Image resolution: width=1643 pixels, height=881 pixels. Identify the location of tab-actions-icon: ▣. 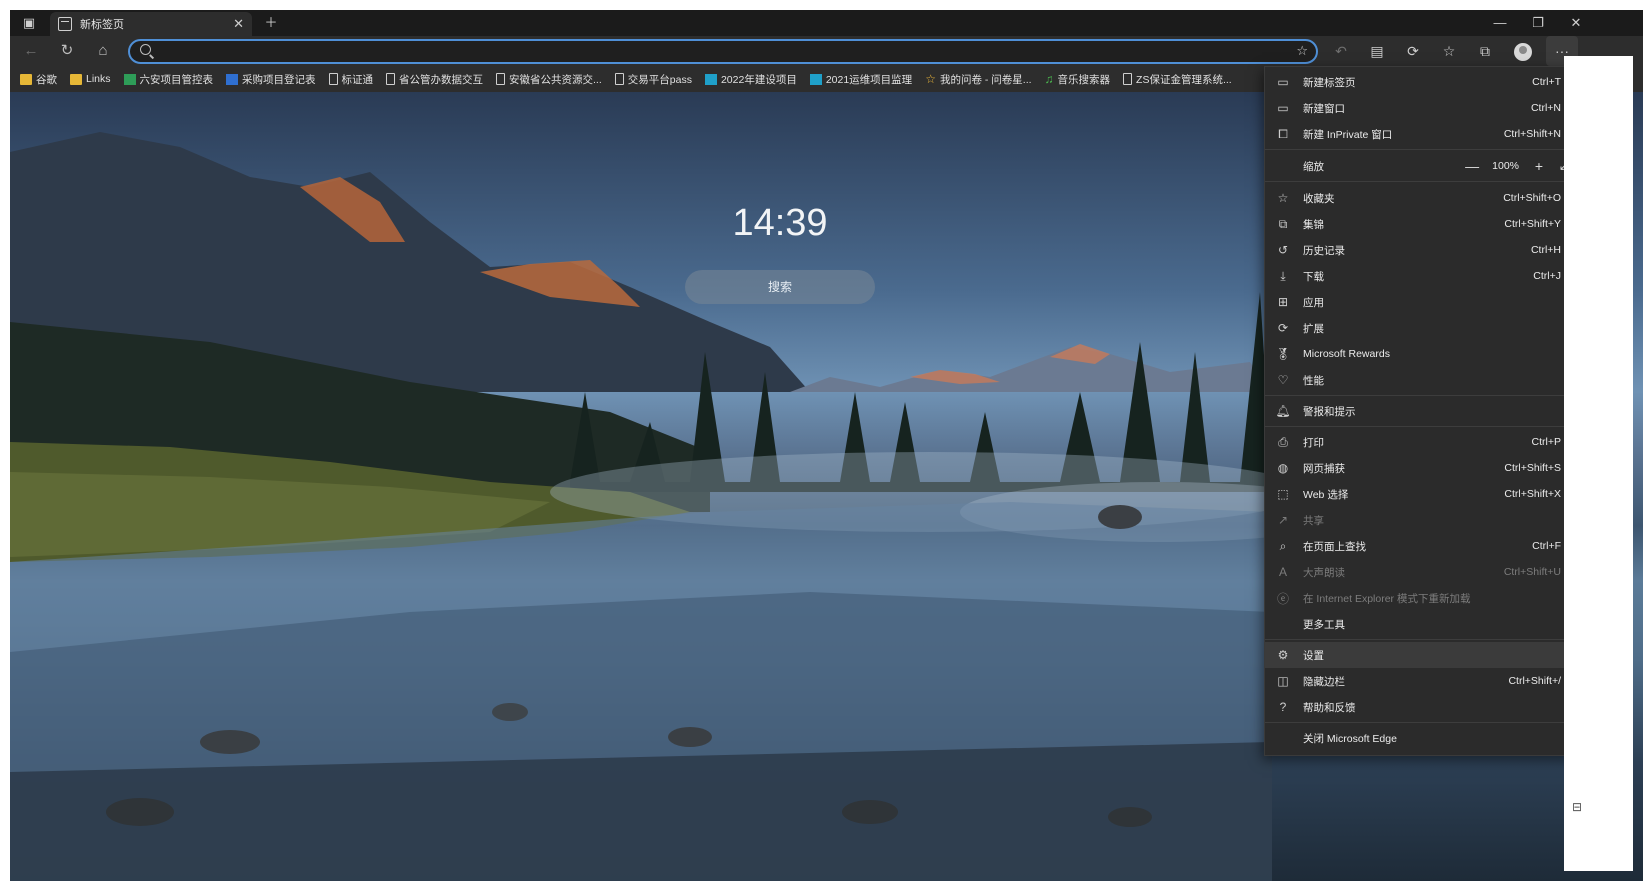
(29, 23).